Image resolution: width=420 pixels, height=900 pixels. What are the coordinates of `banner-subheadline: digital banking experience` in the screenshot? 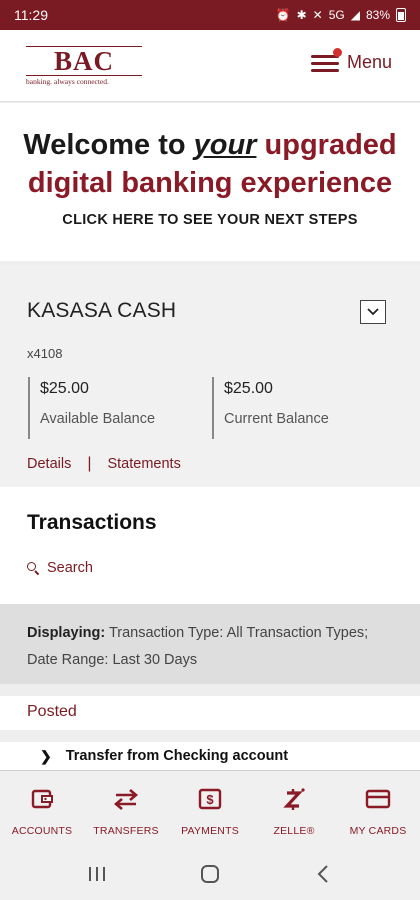 It's located at (210, 183).